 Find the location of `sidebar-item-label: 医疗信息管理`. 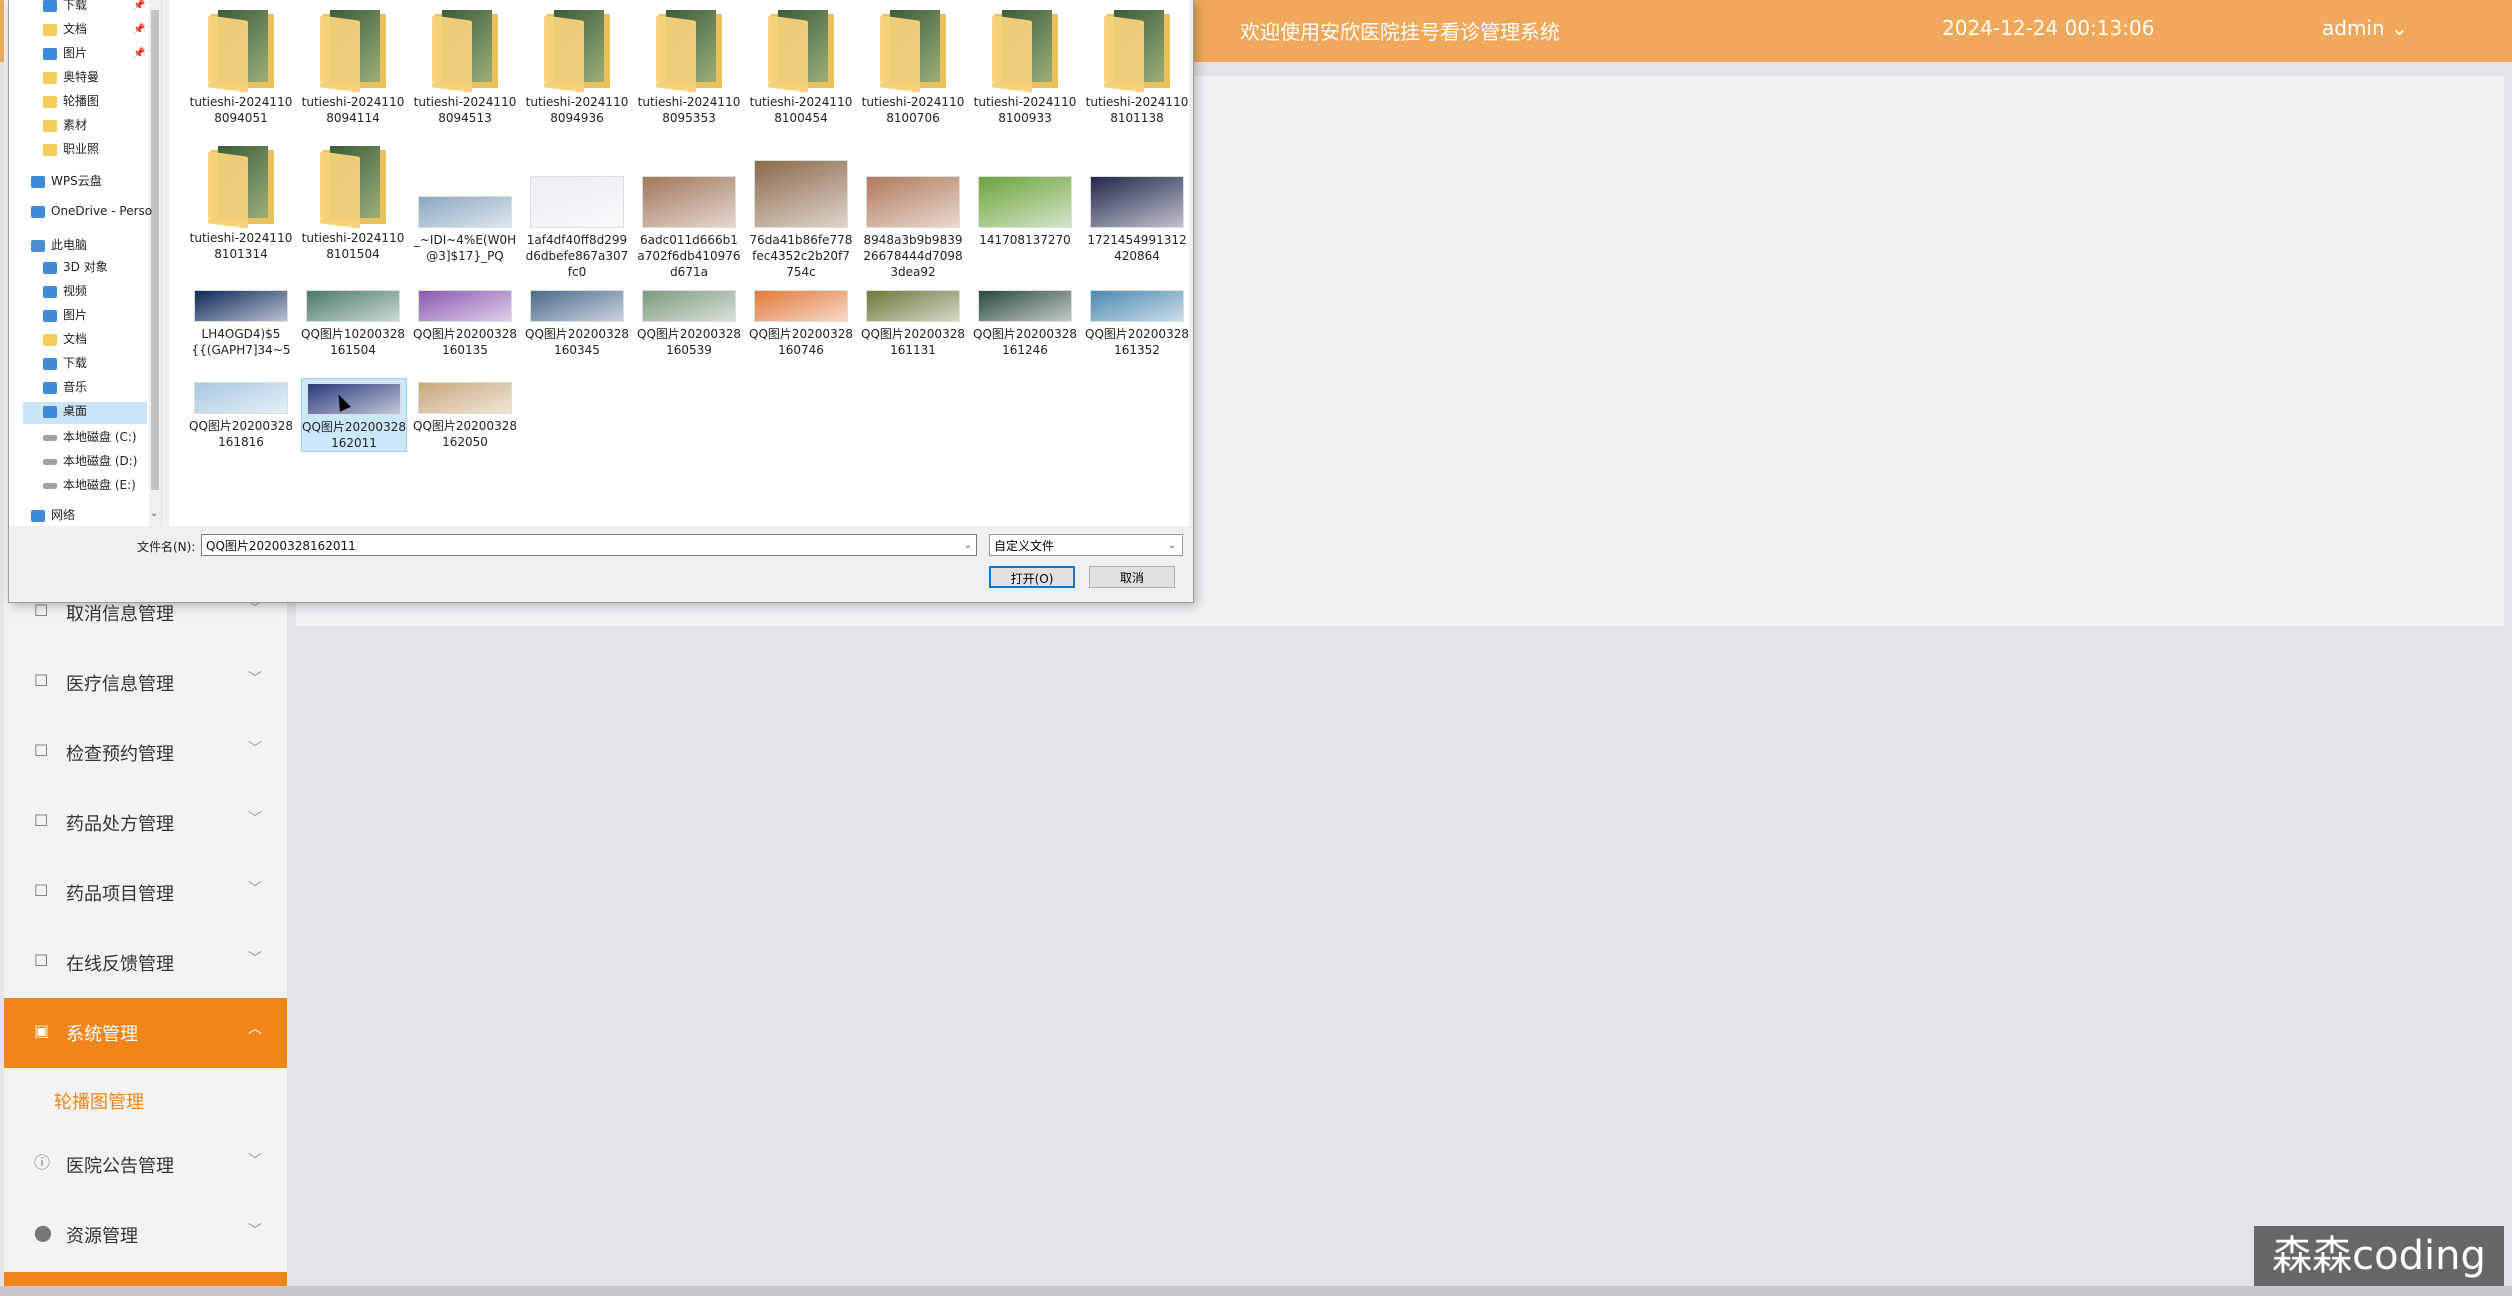

sidebar-item-label: 医疗信息管理 is located at coordinates (120, 683).